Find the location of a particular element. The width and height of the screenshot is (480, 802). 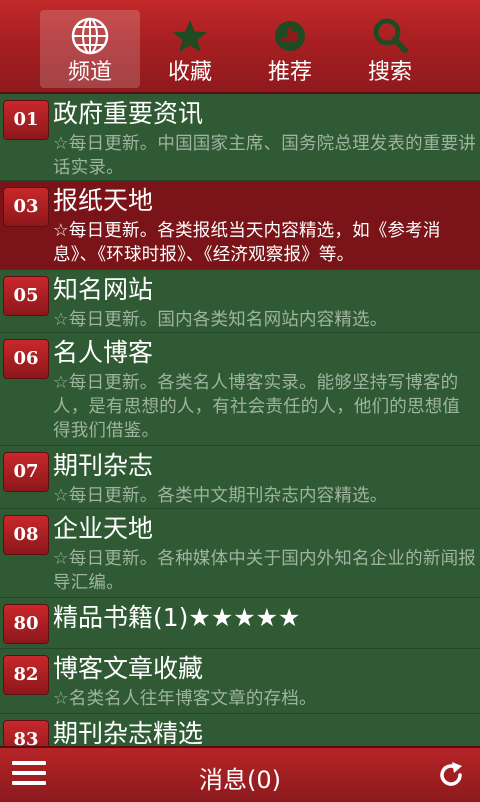

channel-row-01: 01 政府重要资讯 ☆每日更新。中国国家主席、国务院总理发表的重要讲话实录。 is located at coordinates (240, 137).